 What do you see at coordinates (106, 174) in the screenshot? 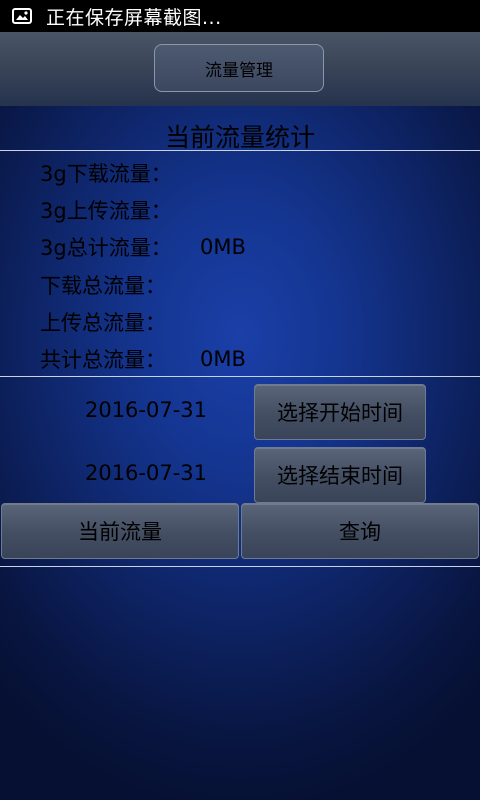
I see `stat-label: 3g下载流量：` at bounding box center [106, 174].